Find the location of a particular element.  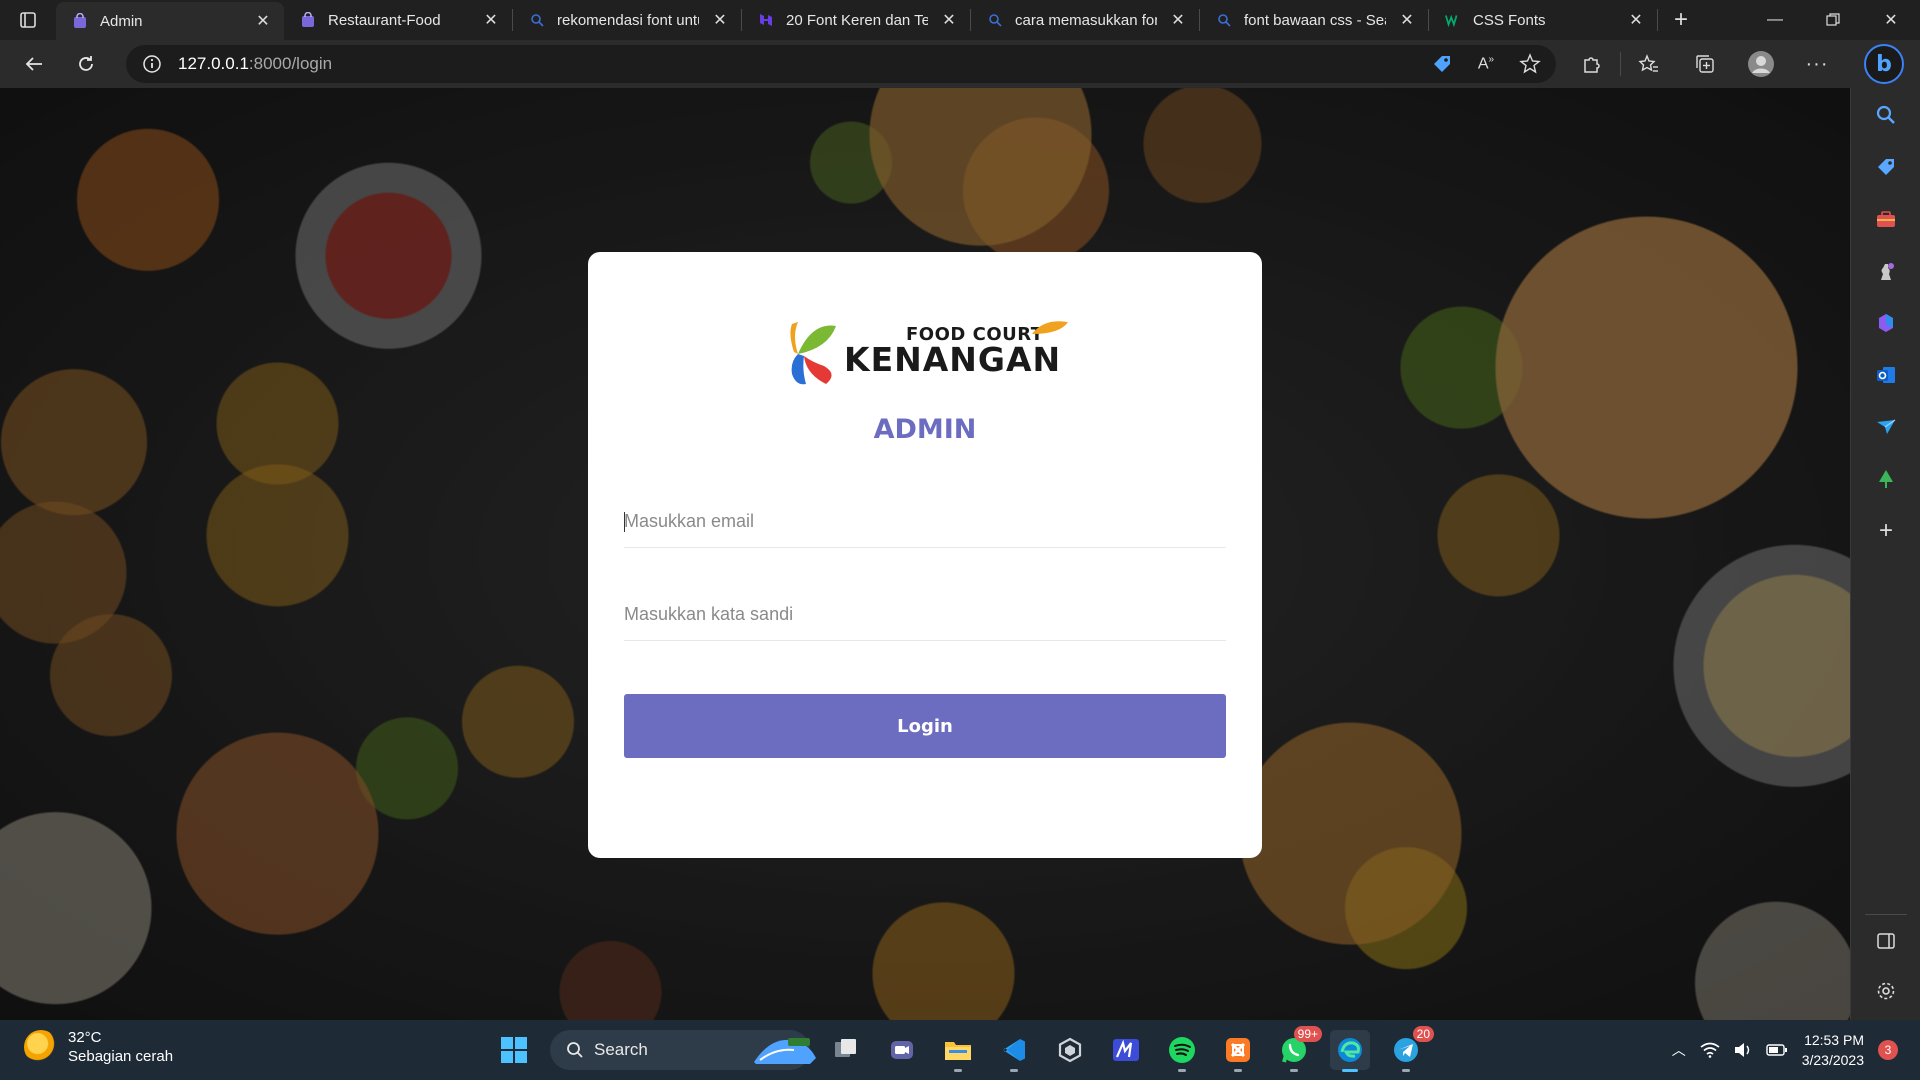

read-aloud-icon: A» is located at coordinates (1486, 64).